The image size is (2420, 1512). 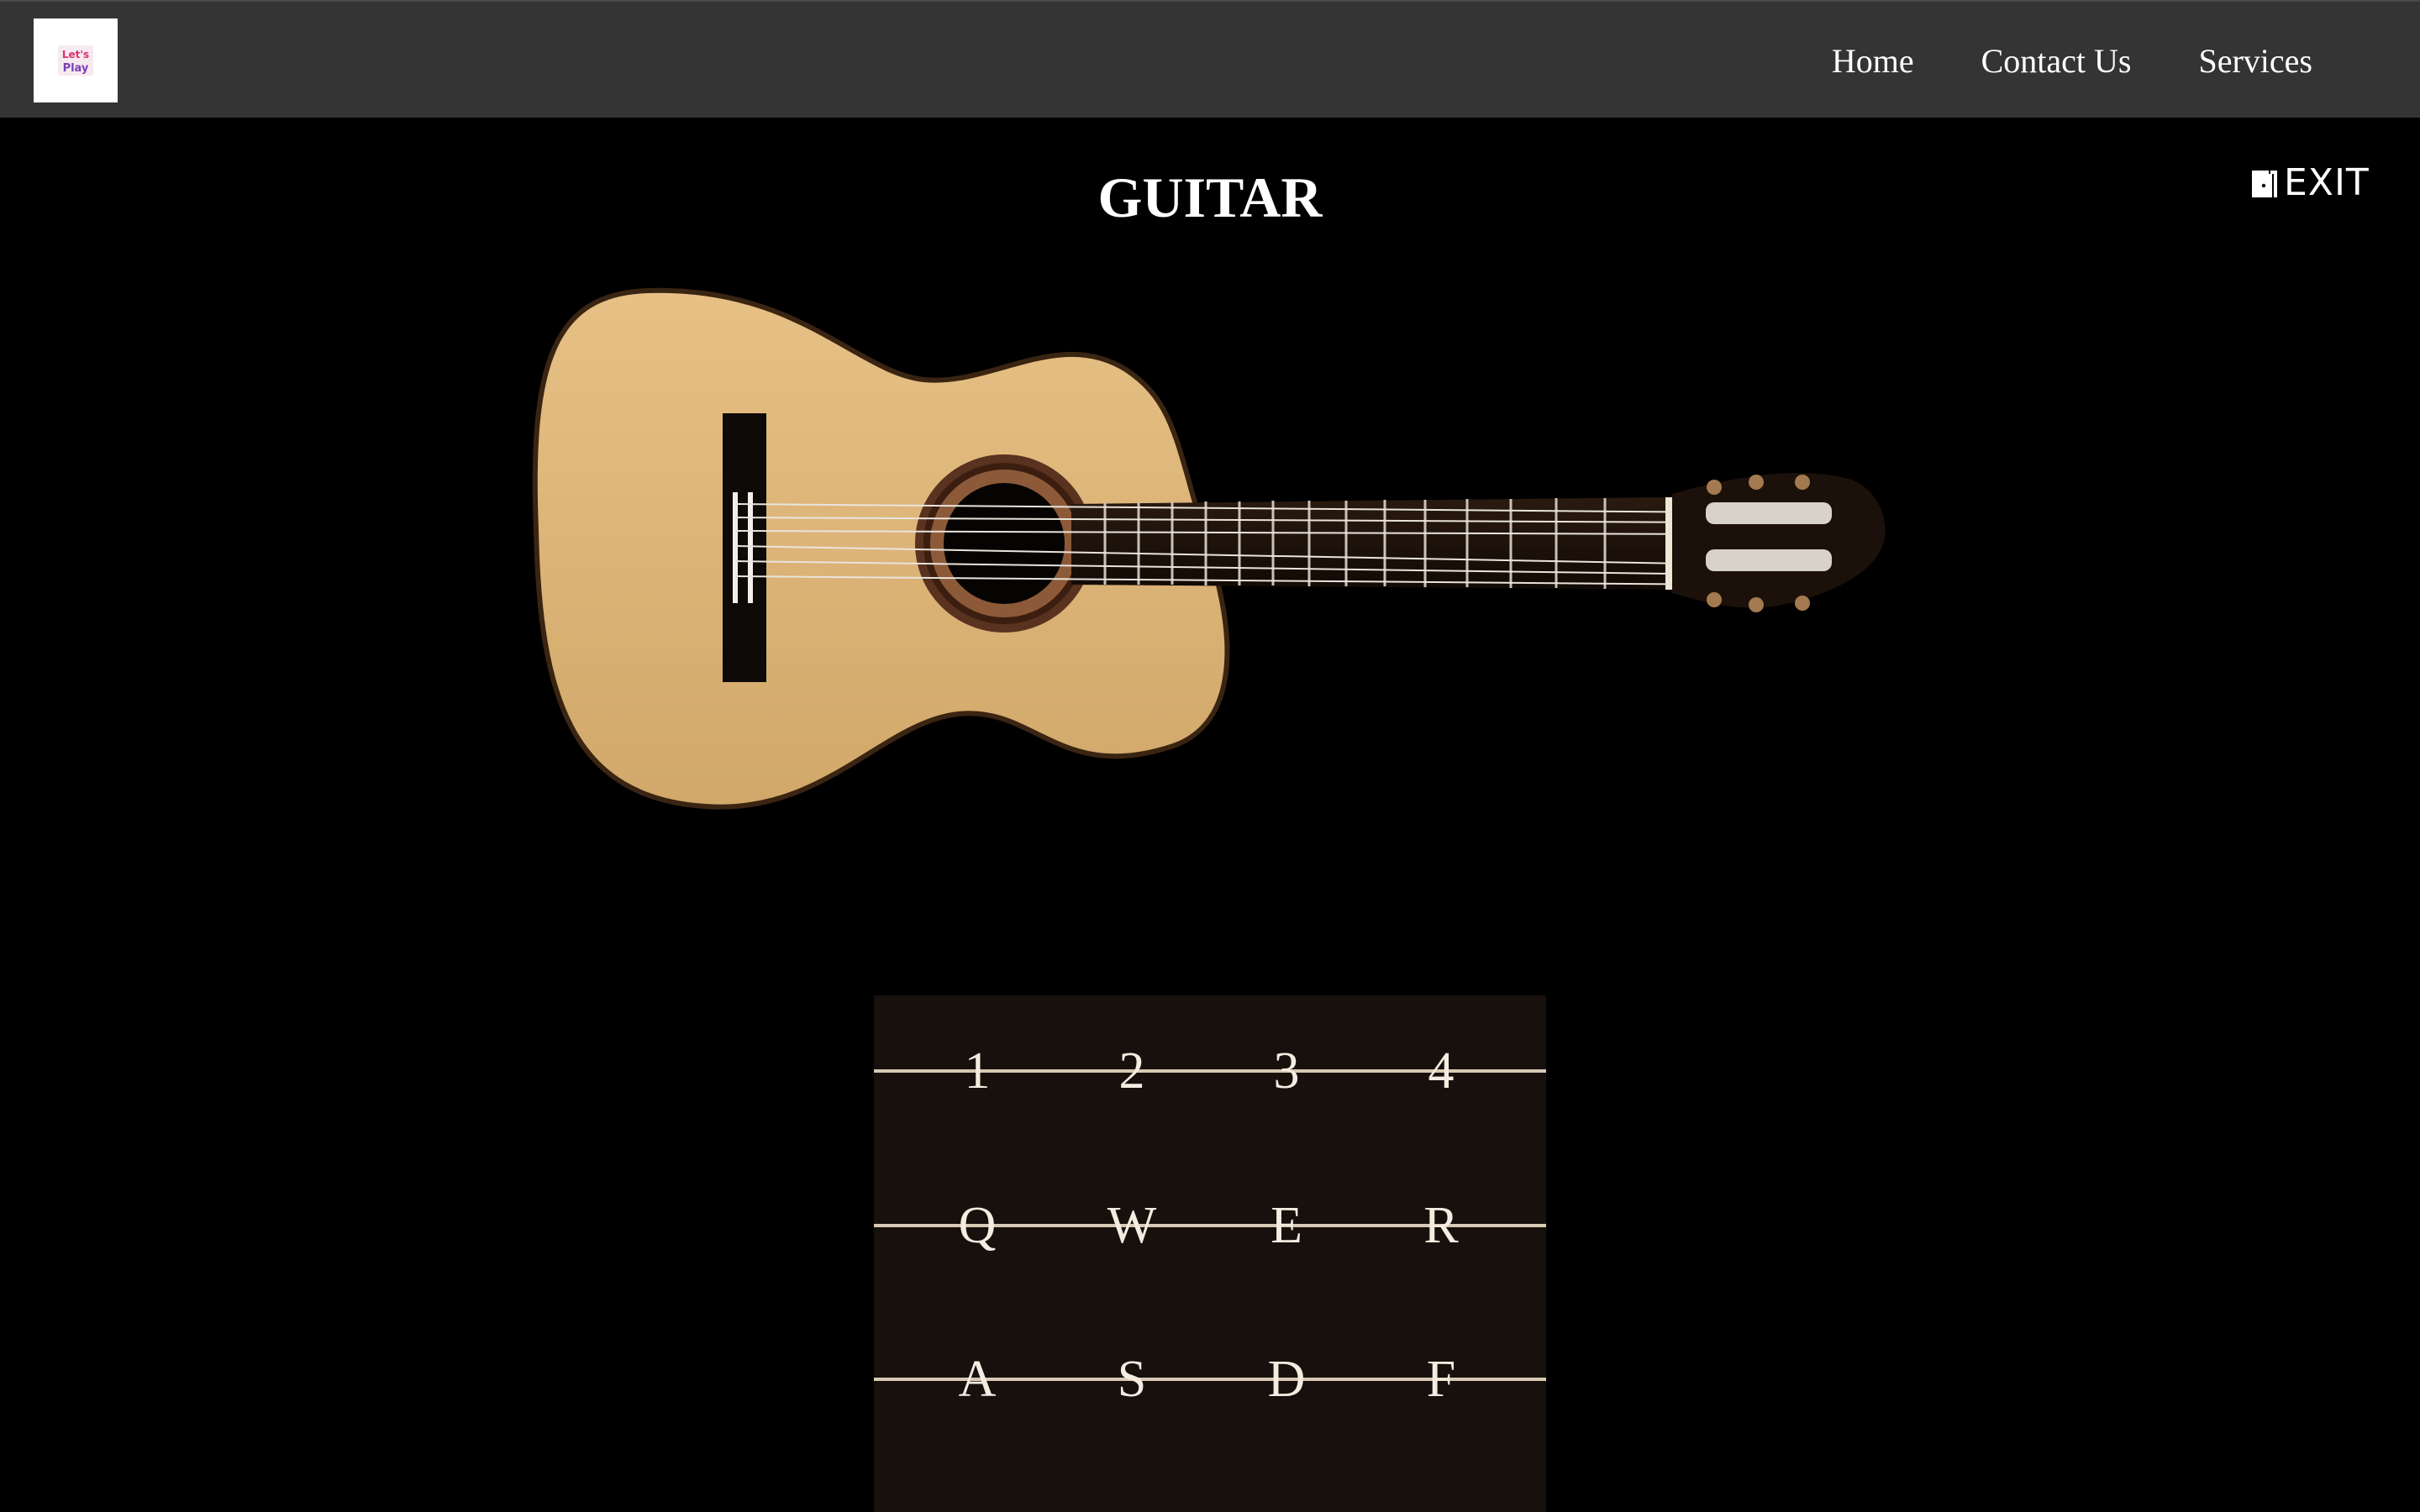 I want to click on door-exit-icon, so click(x=2265, y=183).